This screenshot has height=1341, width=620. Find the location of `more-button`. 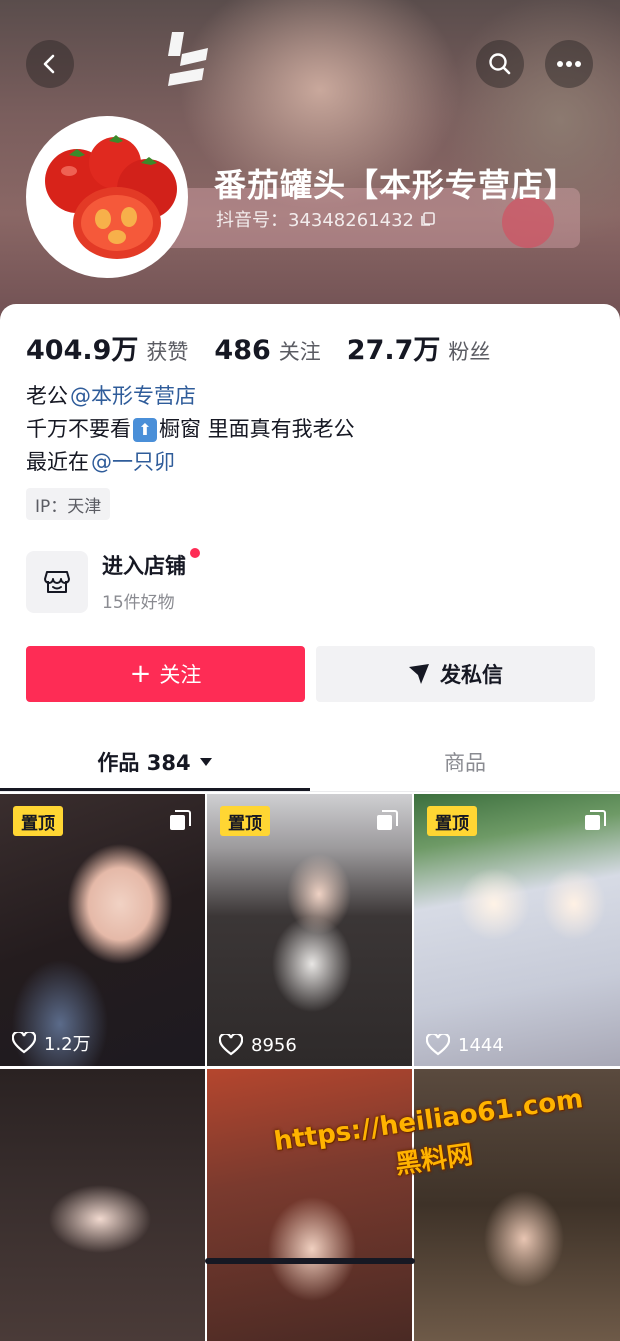

more-button is located at coordinates (569, 64).